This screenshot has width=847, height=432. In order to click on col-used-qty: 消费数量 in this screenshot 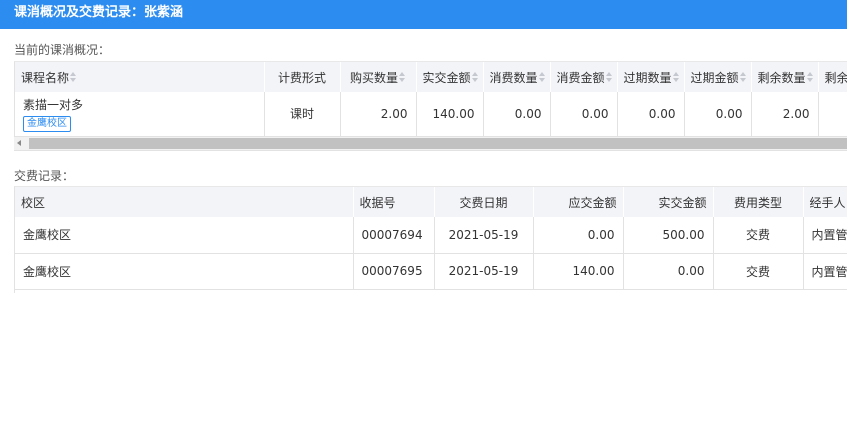, I will do `click(517, 77)`.